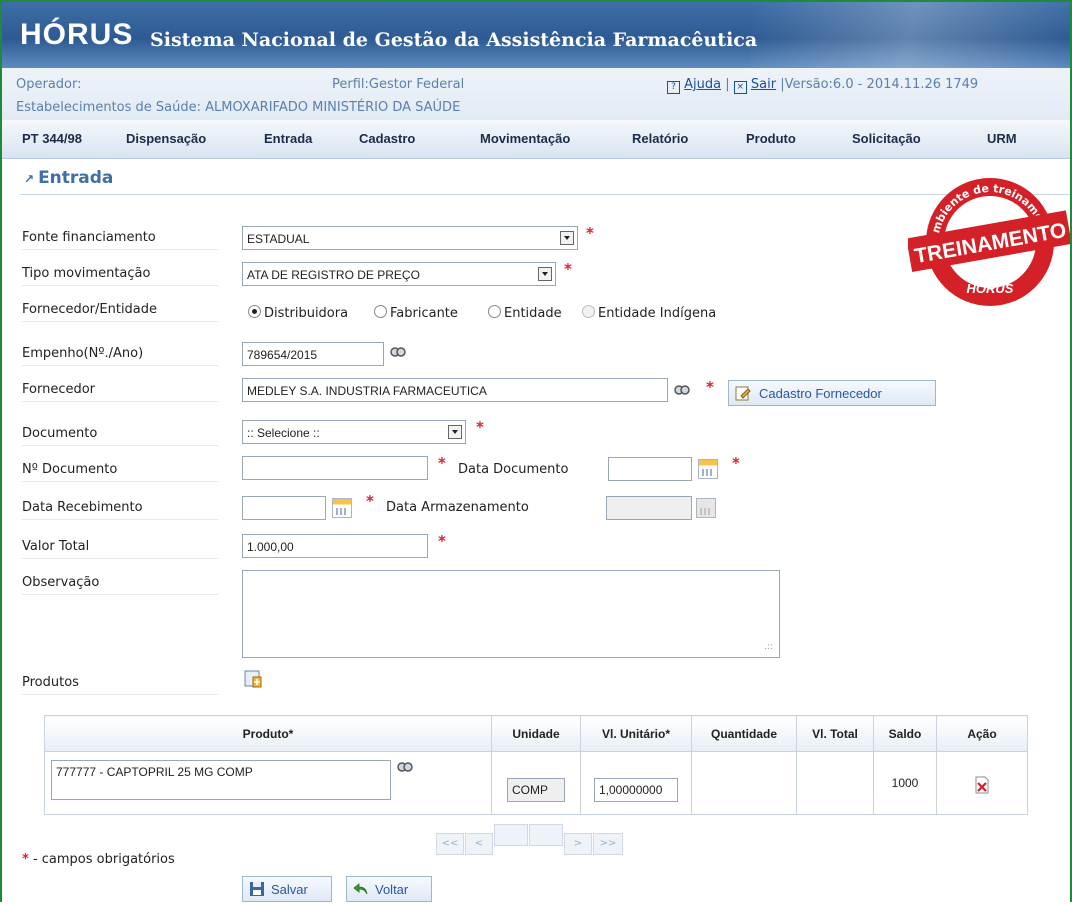 Image resolution: width=1072 pixels, height=904 pixels. What do you see at coordinates (636, 790) in the screenshot?
I see `vl-unitario-input: 1,00000000` at bounding box center [636, 790].